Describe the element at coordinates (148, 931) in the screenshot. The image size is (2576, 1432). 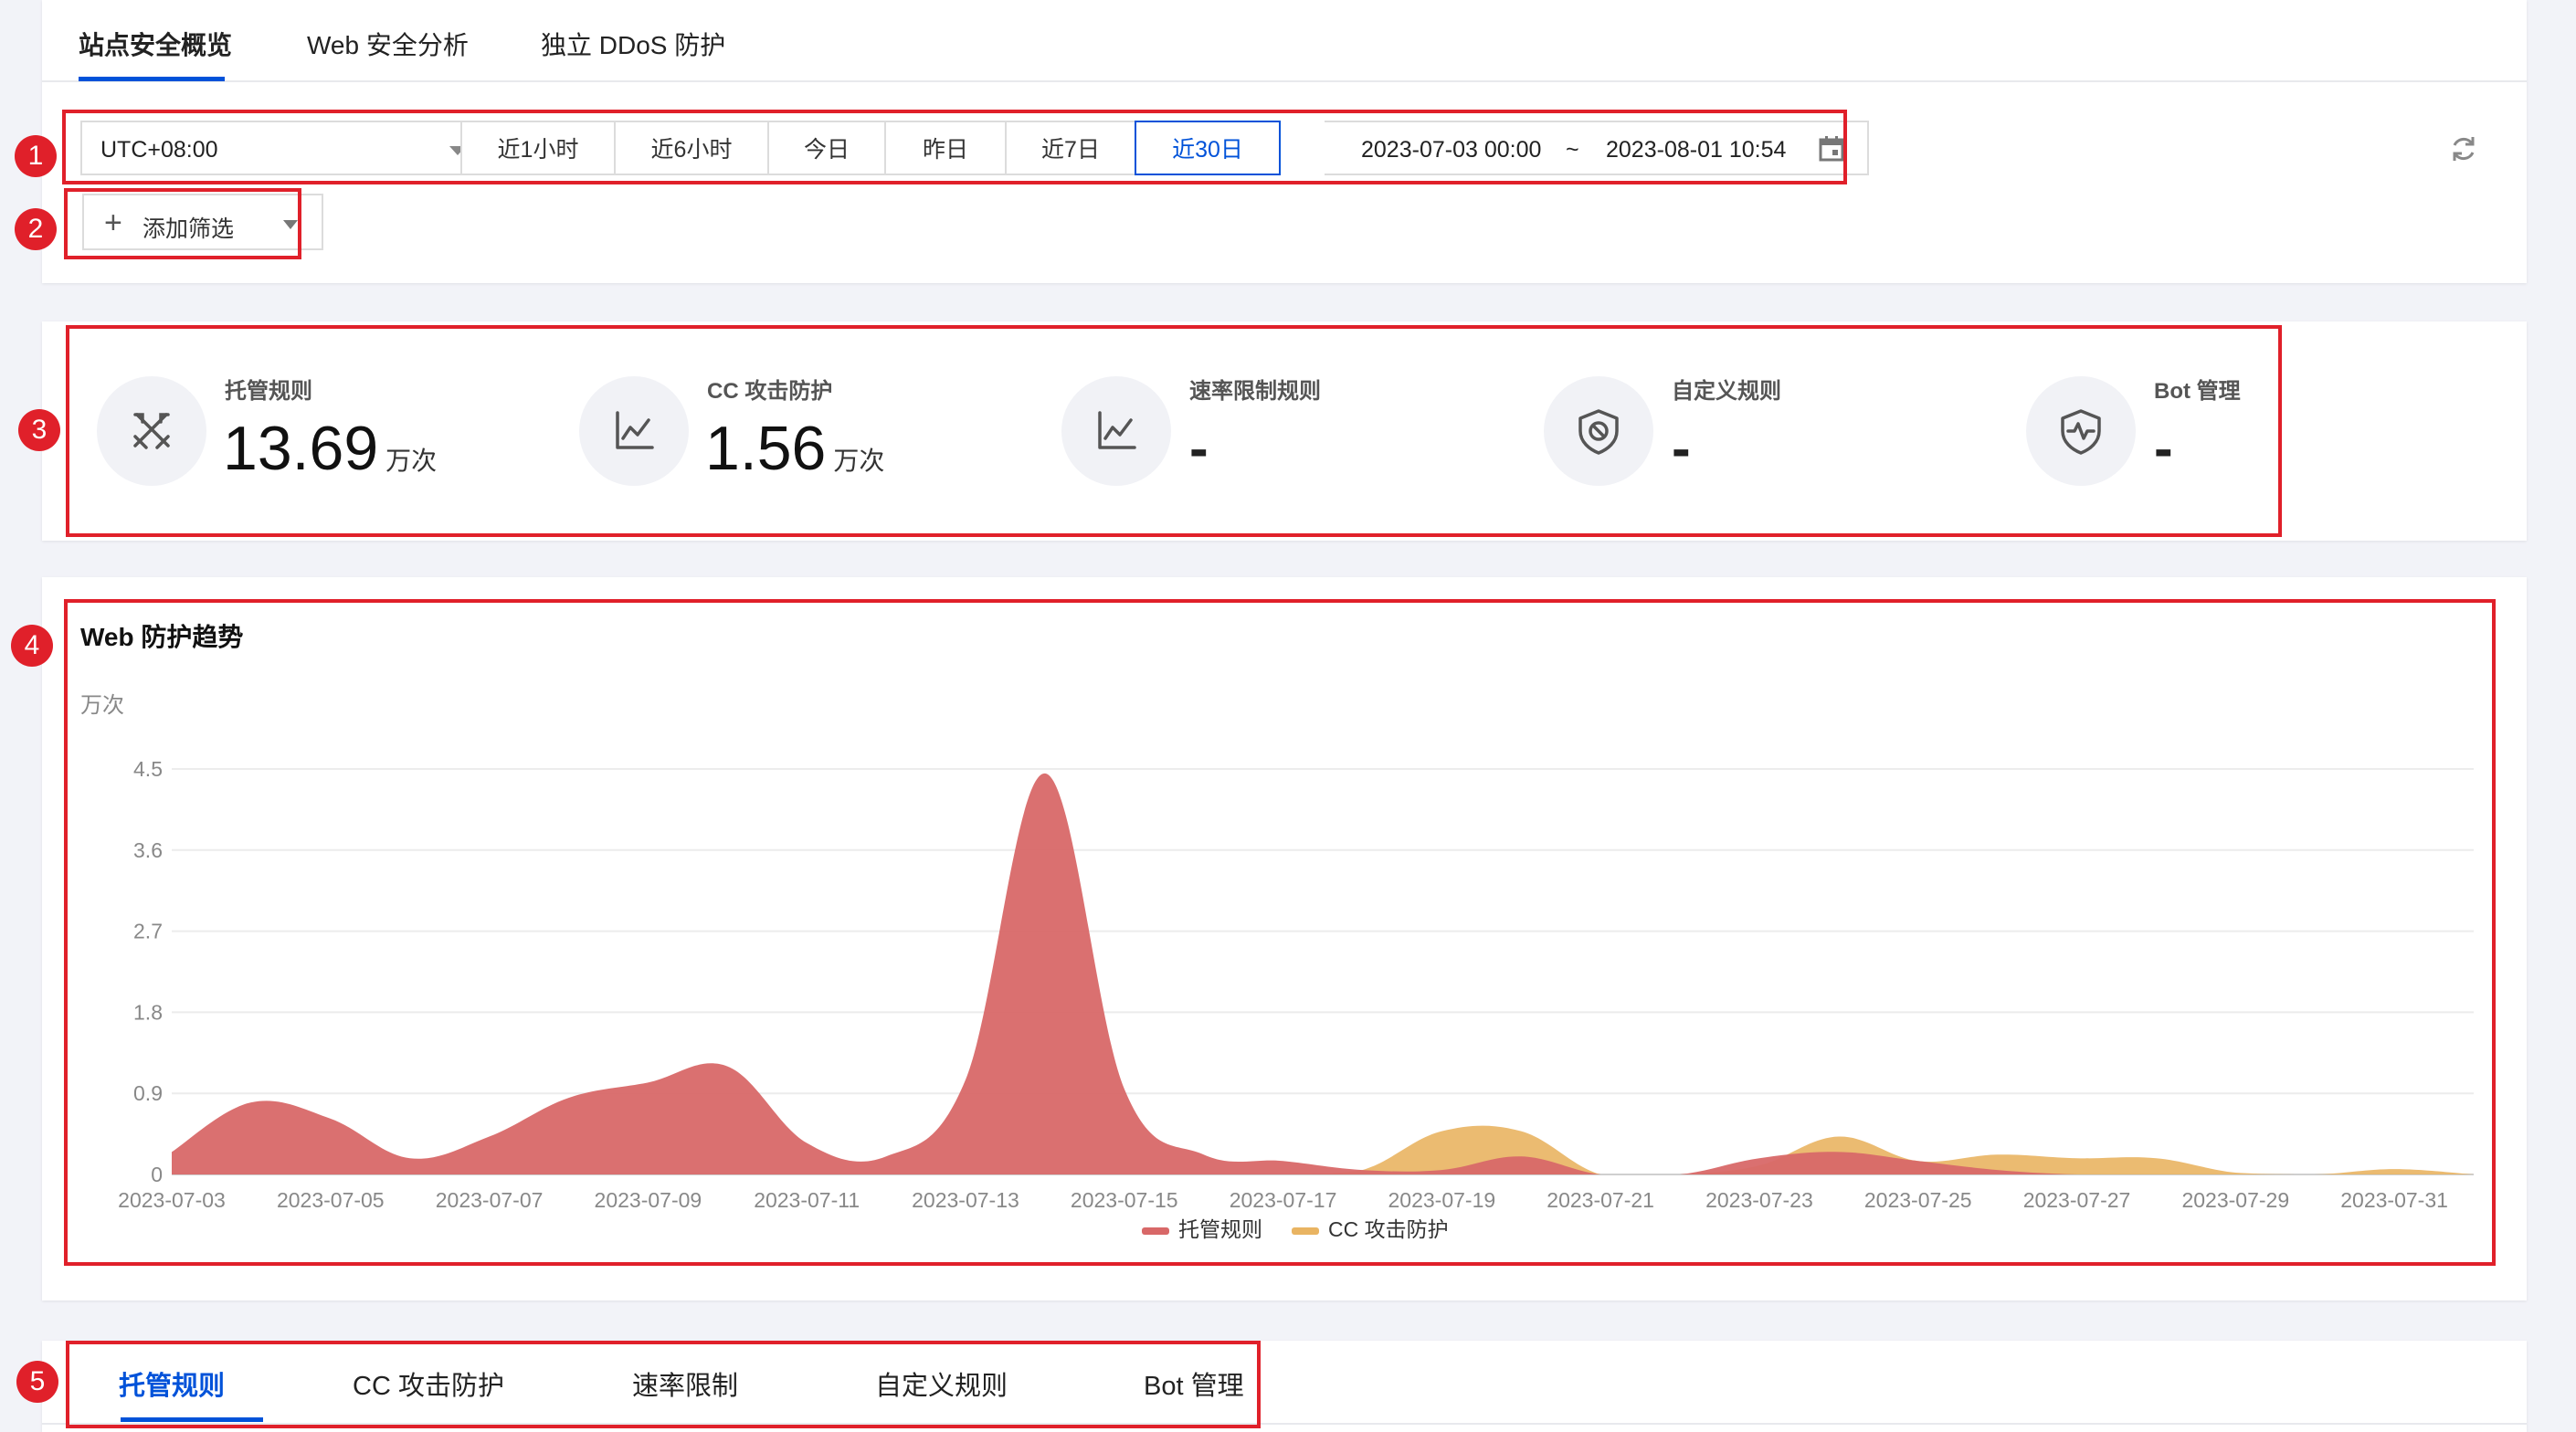
I see `y-tick-label: 2.7` at that location.